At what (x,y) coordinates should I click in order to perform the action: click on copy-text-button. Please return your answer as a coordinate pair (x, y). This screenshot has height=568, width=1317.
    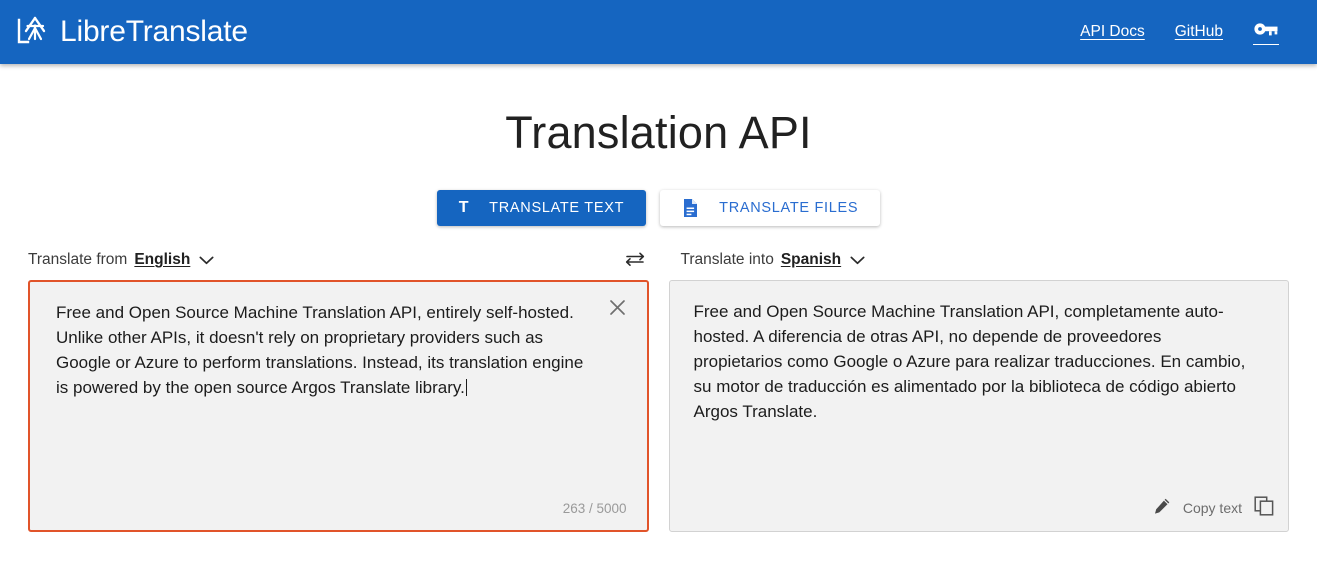
    Looking at the image, I should click on (1264, 507).